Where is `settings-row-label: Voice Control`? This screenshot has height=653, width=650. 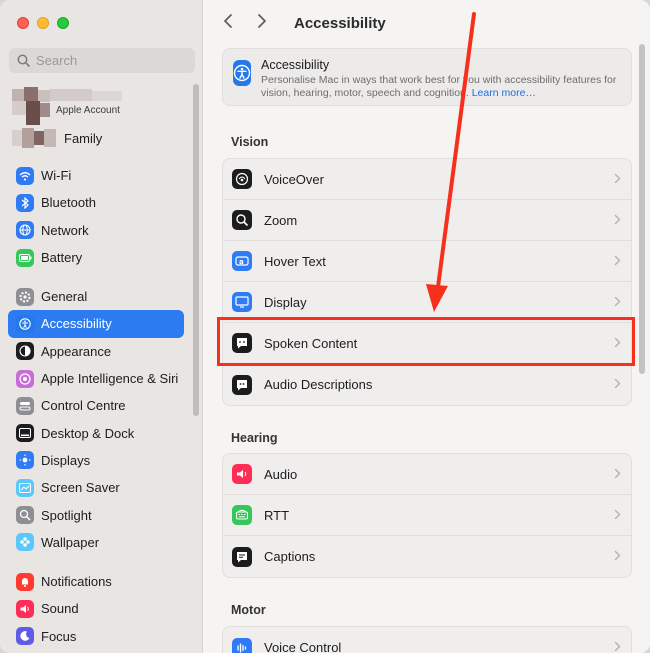
settings-row-label: Voice Control is located at coordinates (303, 646).